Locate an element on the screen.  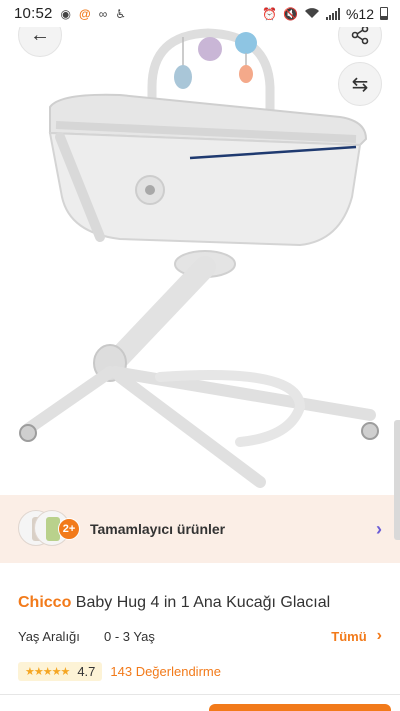
status-time: 10:52 is located at coordinates (33, 13).